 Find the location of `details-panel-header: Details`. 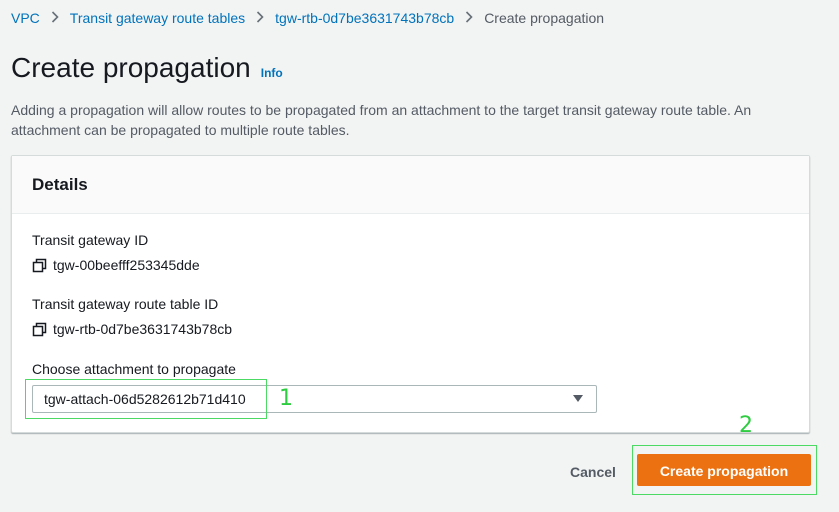

details-panel-header: Details is located at coordinates (410, 185).